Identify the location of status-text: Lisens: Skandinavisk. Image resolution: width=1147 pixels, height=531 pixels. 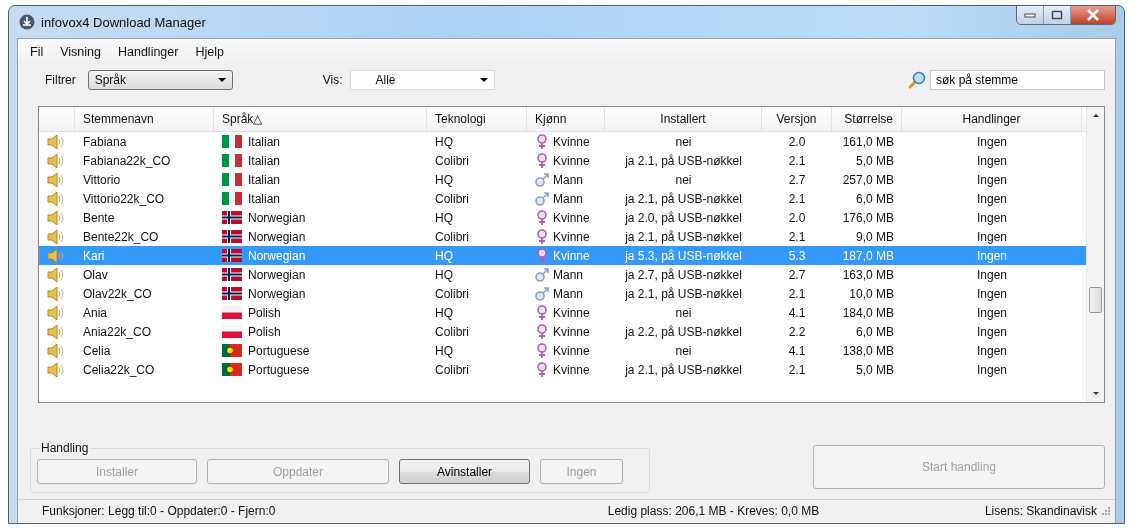
(1040, 511).